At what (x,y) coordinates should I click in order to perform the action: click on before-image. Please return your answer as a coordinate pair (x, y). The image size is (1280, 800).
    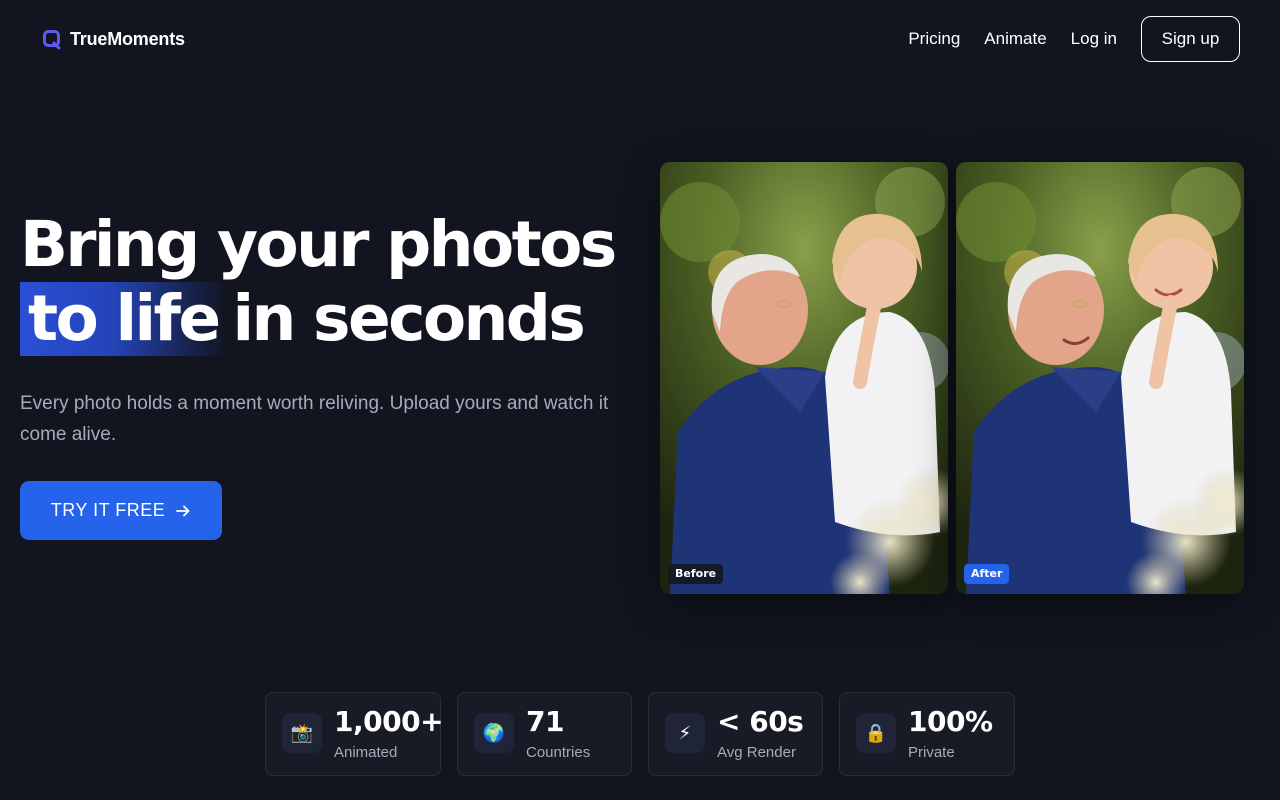
    Looking at the image, I should click on (804, 378).